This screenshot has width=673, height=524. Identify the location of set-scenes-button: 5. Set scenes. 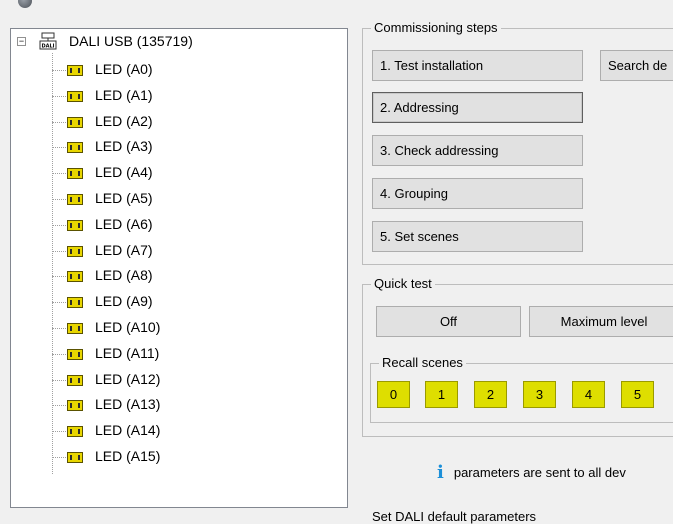
(477, 236).